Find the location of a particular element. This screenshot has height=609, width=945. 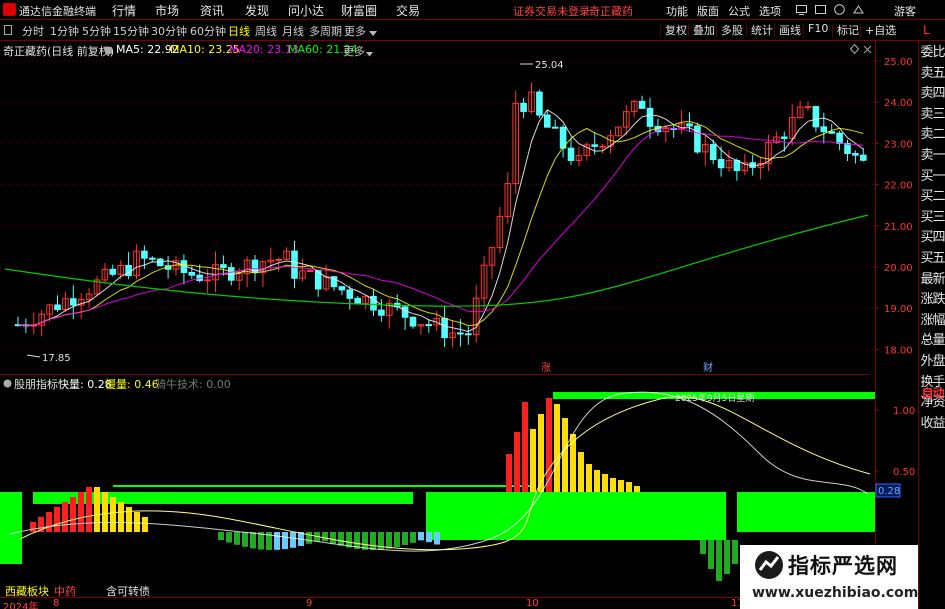

sidebar-item: 总量 is located at coordinates (932, 341).